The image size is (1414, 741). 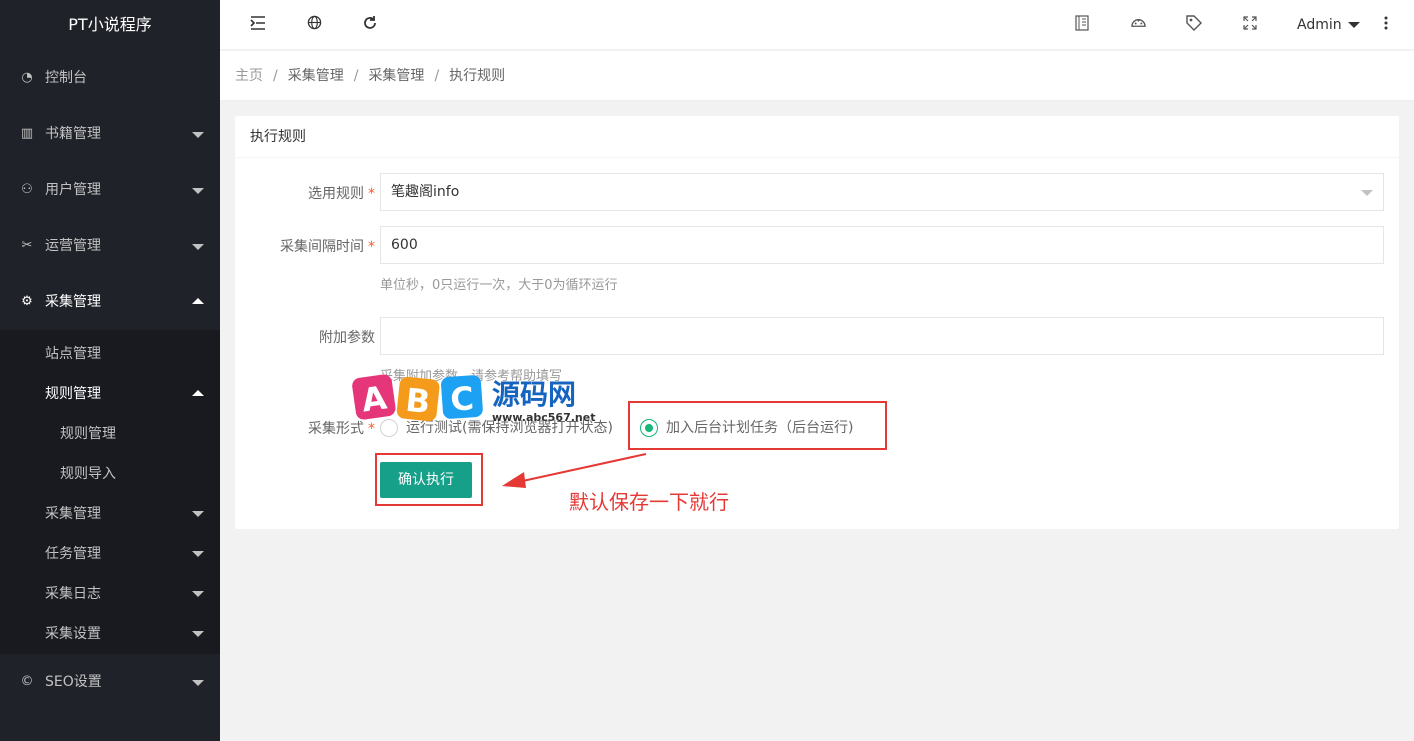 I want to click on sidebar-item-label: 书籍管理, so click(x=73, y=134).